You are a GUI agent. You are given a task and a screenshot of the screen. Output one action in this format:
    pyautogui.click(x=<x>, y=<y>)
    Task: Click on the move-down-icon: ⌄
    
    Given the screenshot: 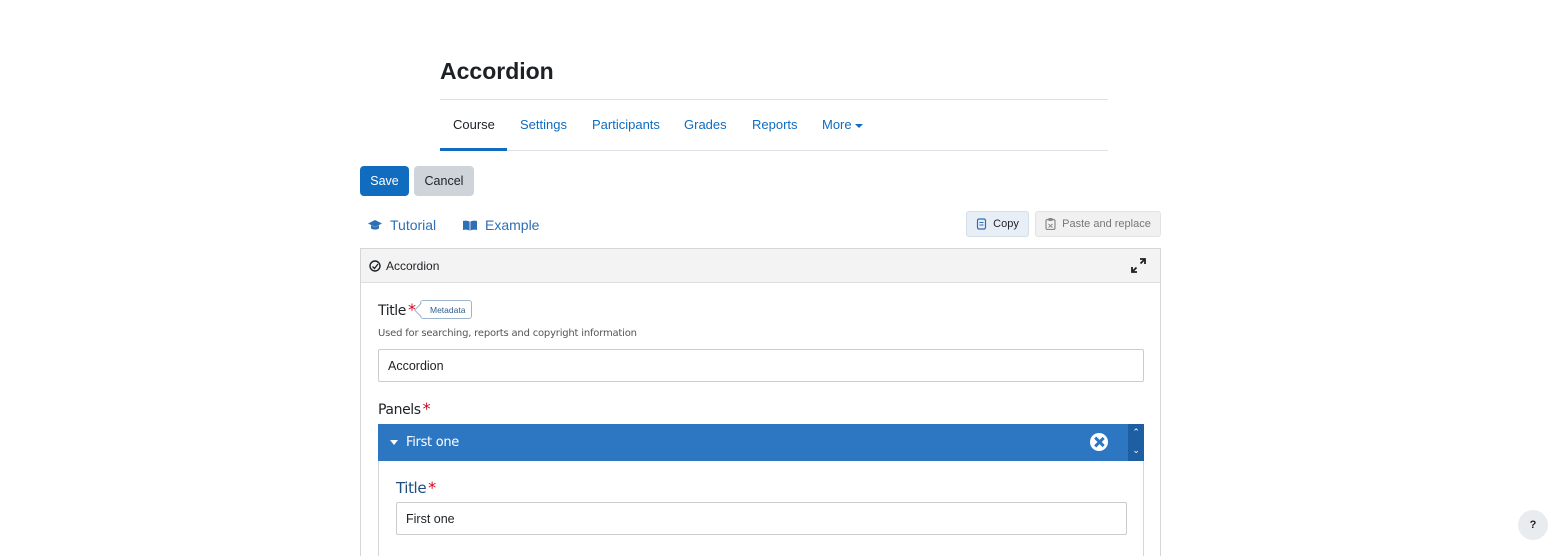 What is the action you would take?
    pyautogui.click(x=1136, y=451)
    